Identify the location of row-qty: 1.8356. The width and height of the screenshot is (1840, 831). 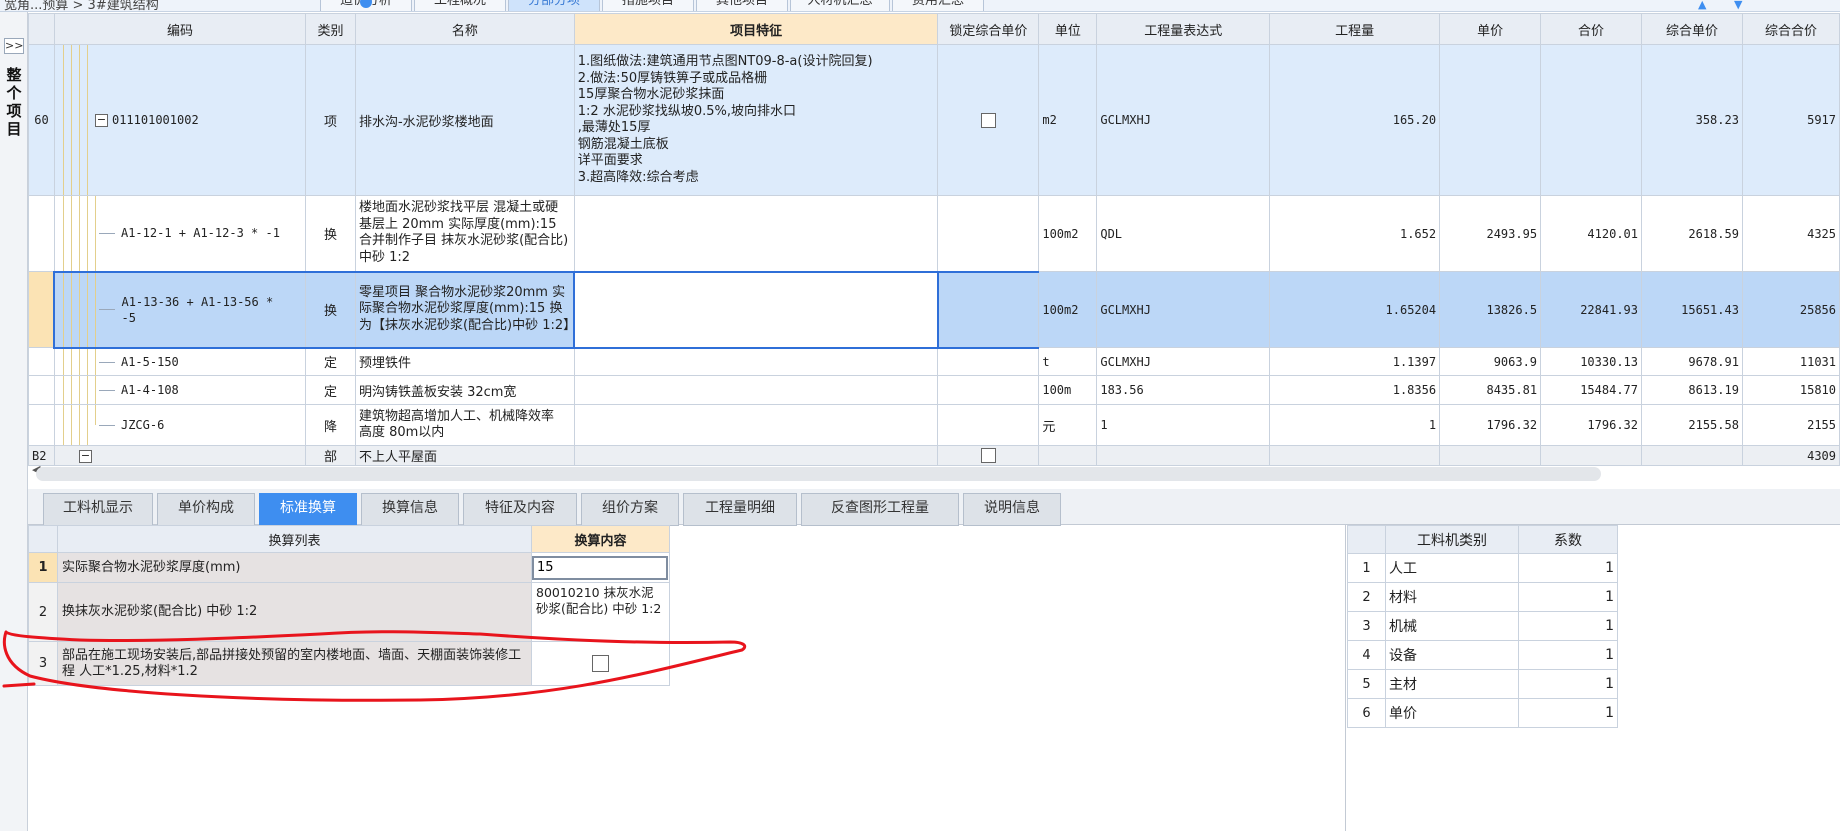
(1355, 390).